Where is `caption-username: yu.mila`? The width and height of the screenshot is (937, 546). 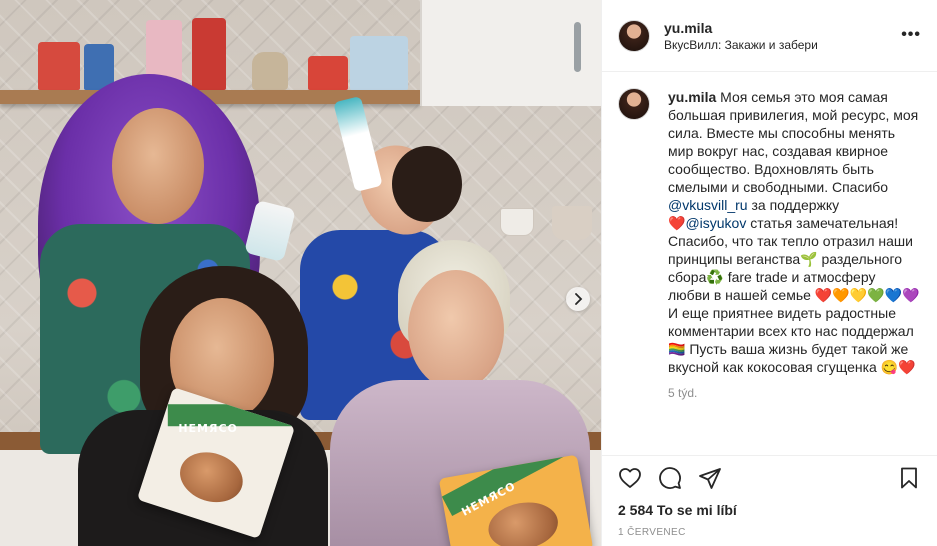
caption-username: yu.mila is located at coordinates (692, 97).